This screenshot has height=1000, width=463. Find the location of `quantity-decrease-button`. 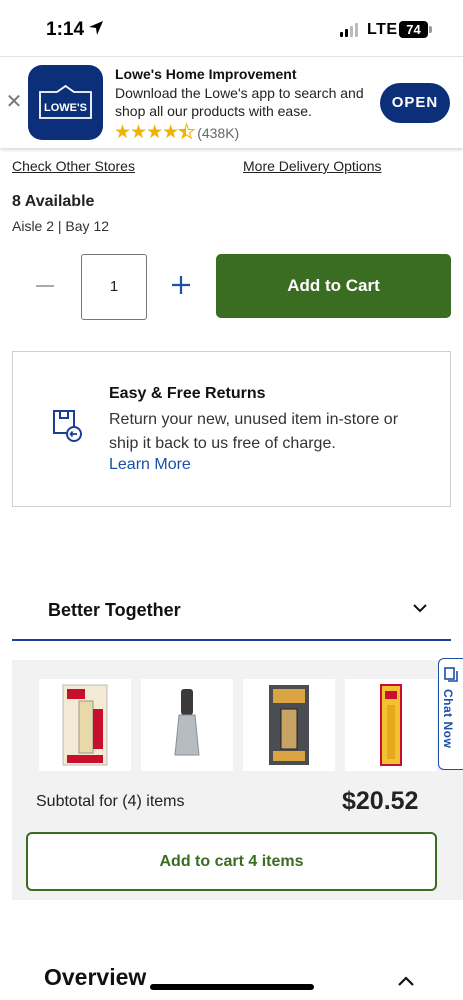

quantity-decrease-button is located at coordinates (45, 286).